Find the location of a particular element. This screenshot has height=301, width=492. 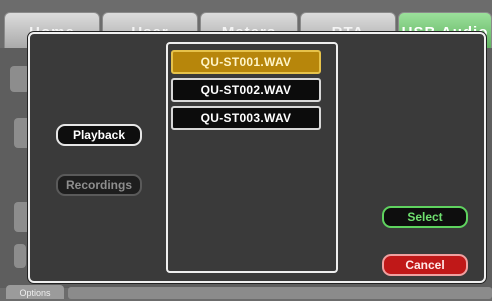

file-item: QU-ST002.WAV is located at coordinates (246, 90).